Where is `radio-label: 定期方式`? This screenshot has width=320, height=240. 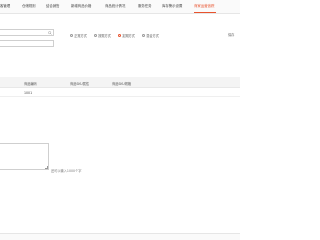
radio-label: 定期方式 is located at coordinates (128, 35).